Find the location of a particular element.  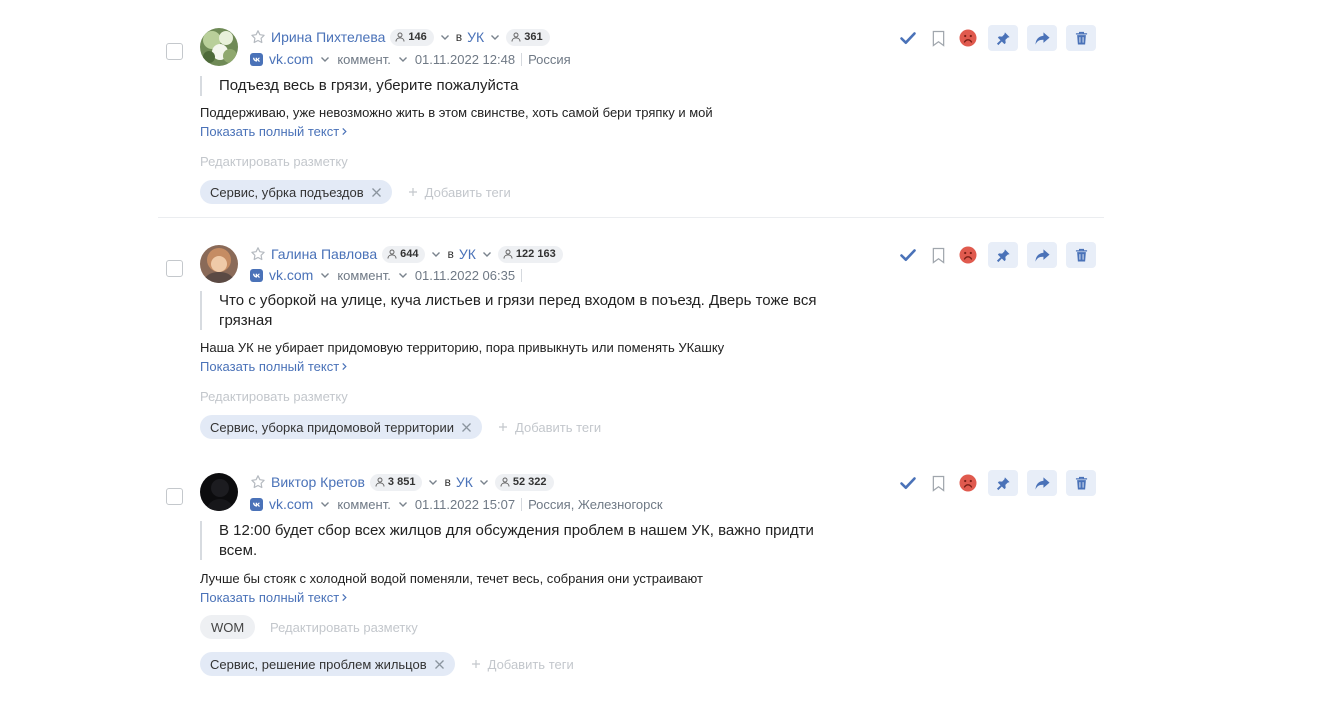

tag-chip: Сервис, решение проблем жильцов is located at coordinates (327, 664).